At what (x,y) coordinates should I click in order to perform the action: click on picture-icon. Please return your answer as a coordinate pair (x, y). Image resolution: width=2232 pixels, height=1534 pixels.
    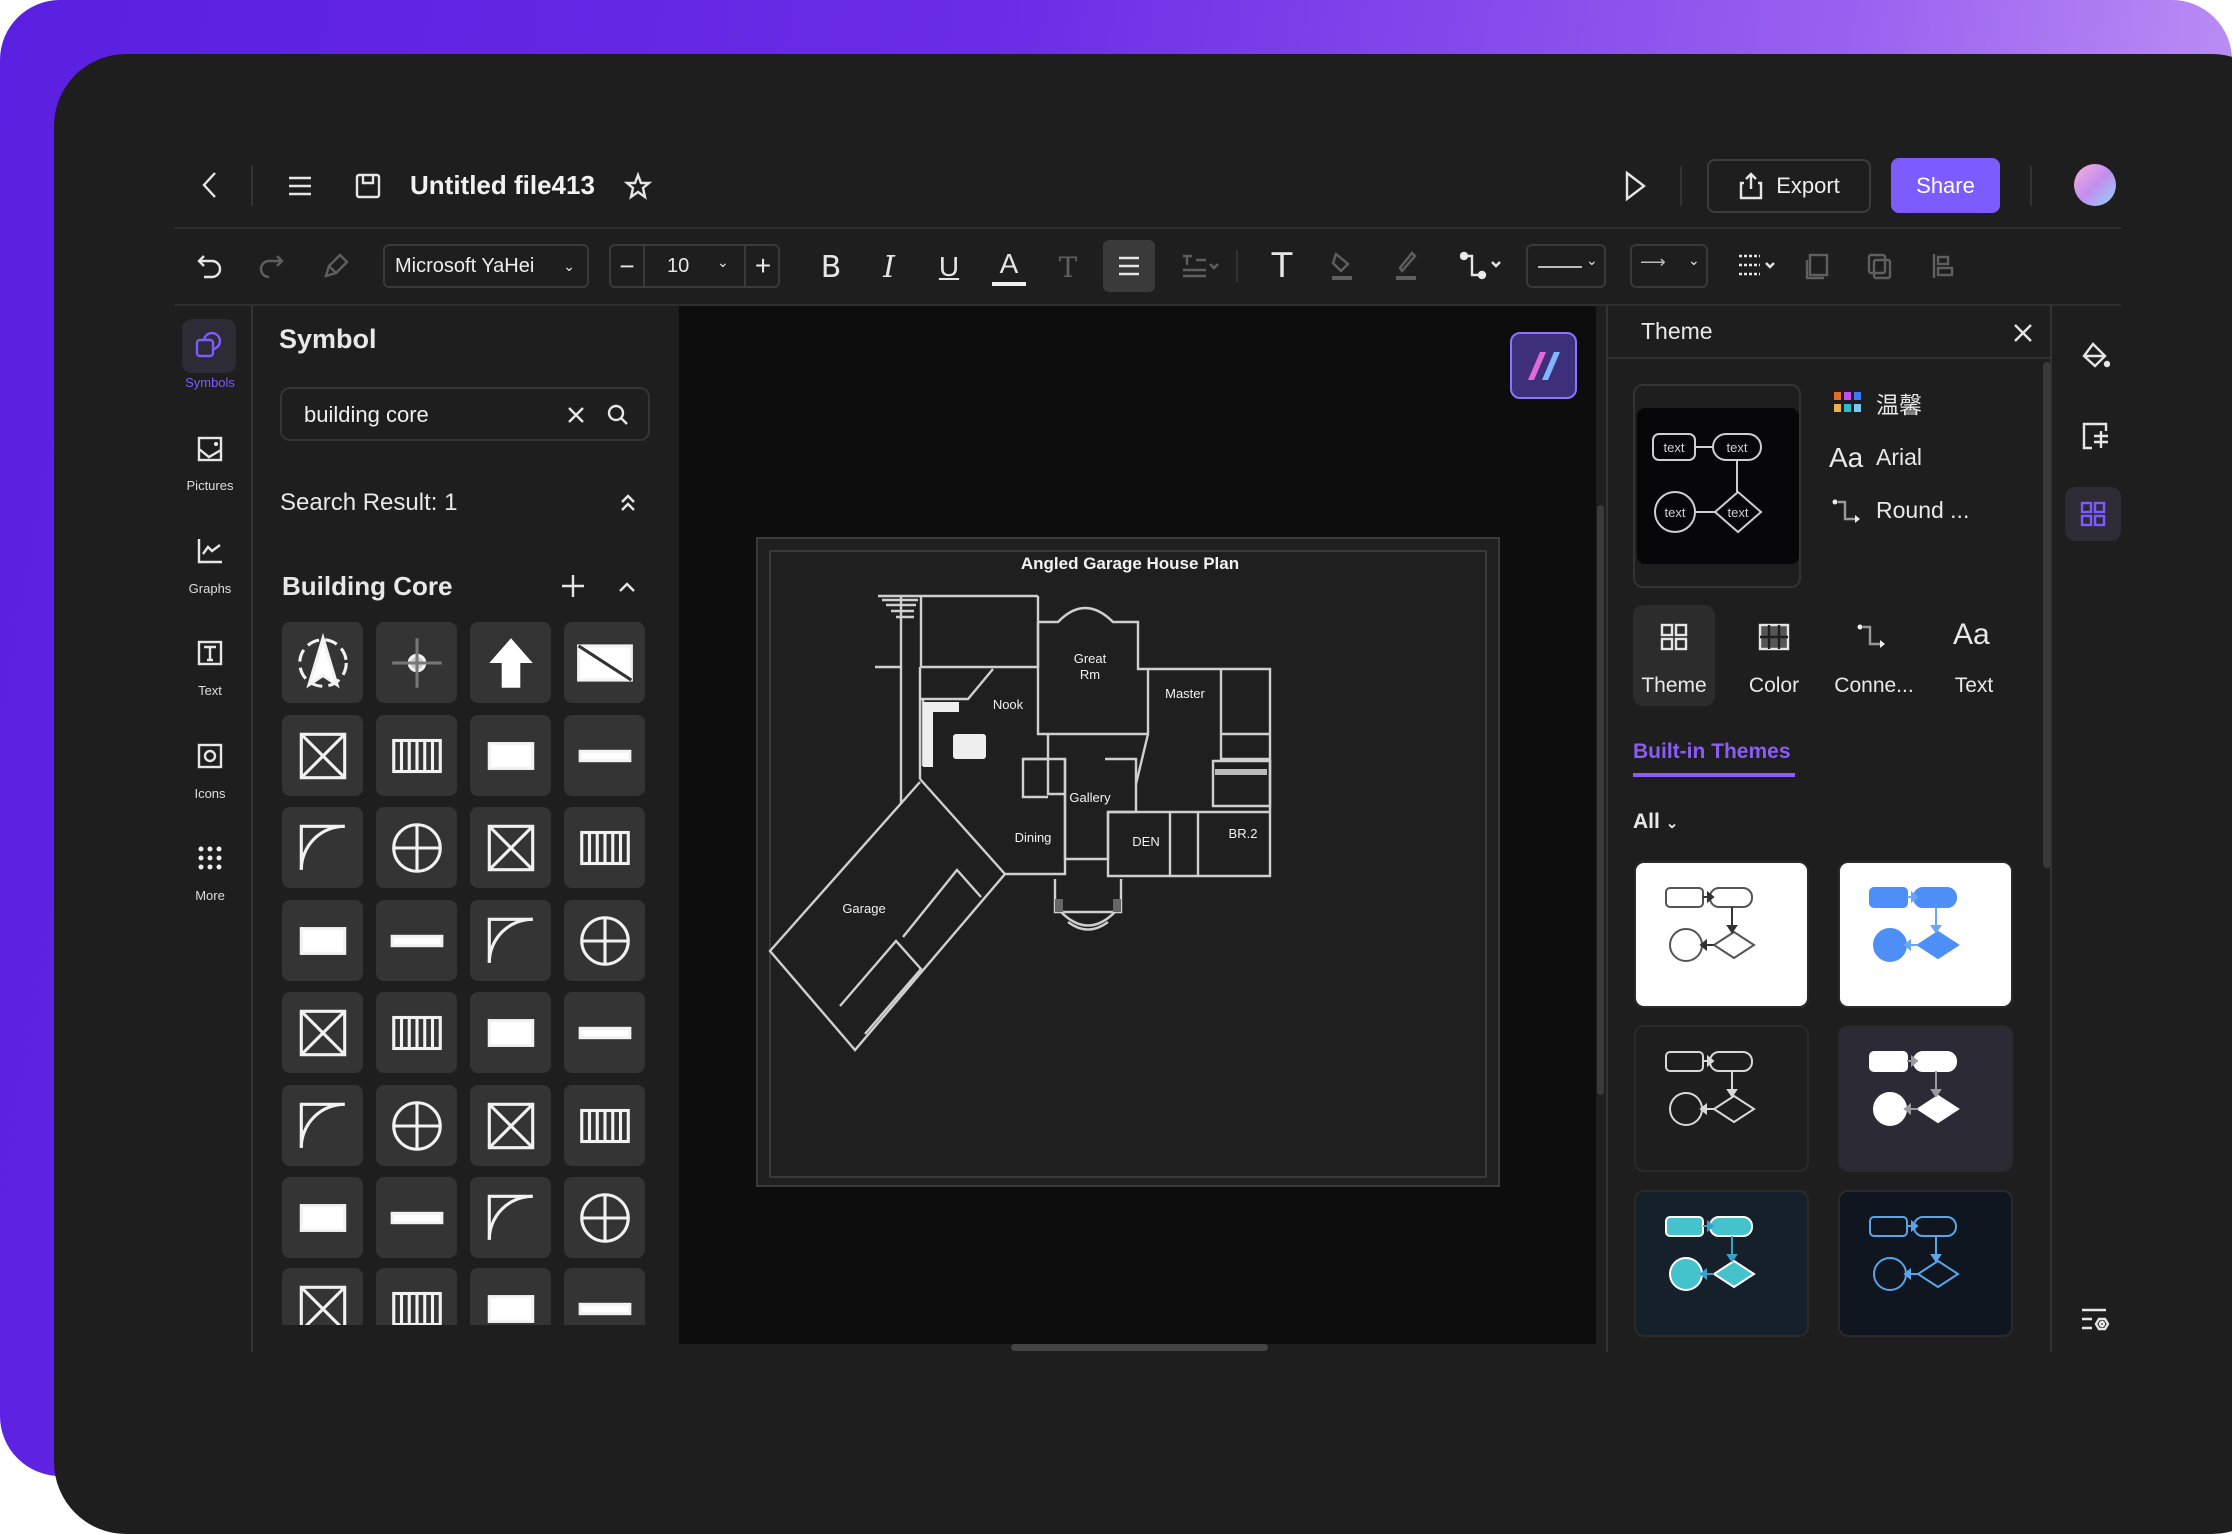
    Looking at the image, I should click on (210, 449).